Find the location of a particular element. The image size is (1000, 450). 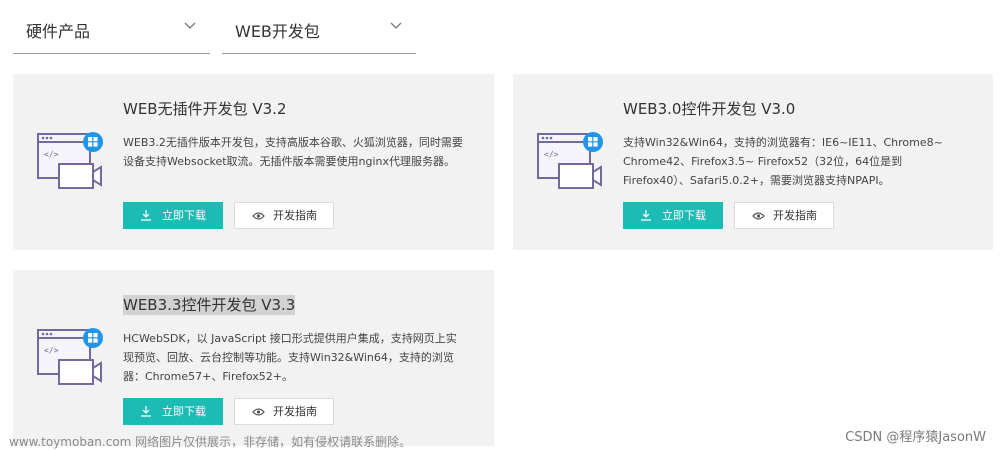

card-title: WEB3.0控件开发包 V3.0 is located at coordinates (709, 109).